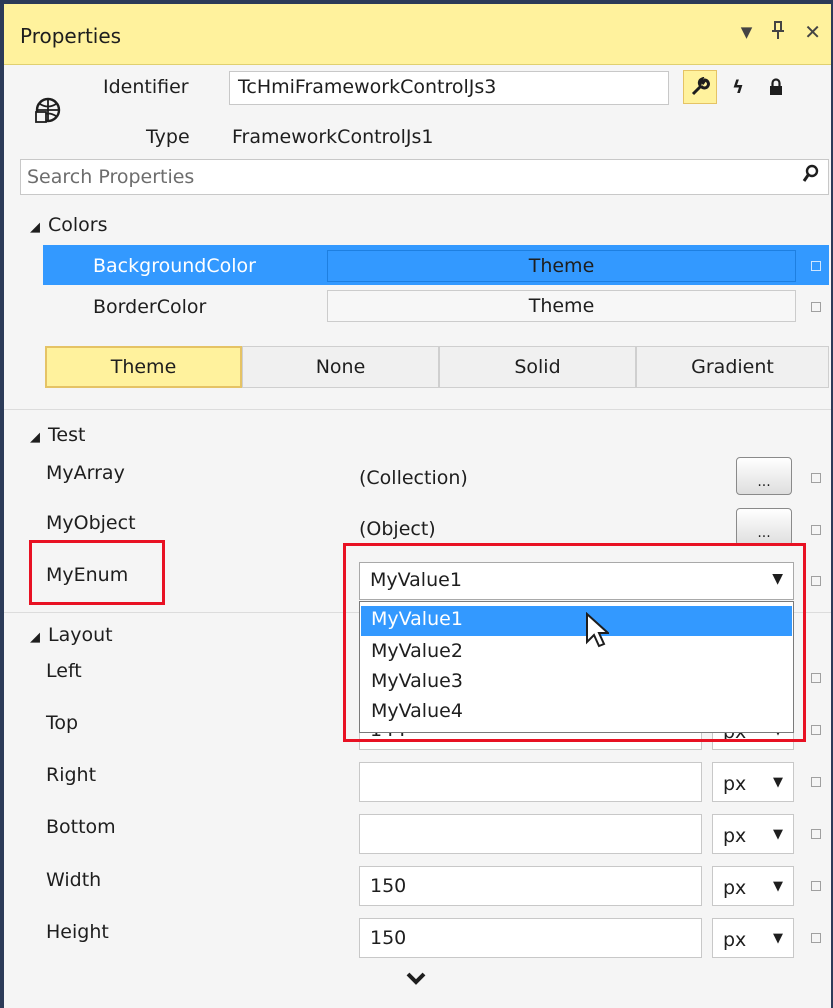  I want to click on height-unit-select: px ▼, so click(753, 938).